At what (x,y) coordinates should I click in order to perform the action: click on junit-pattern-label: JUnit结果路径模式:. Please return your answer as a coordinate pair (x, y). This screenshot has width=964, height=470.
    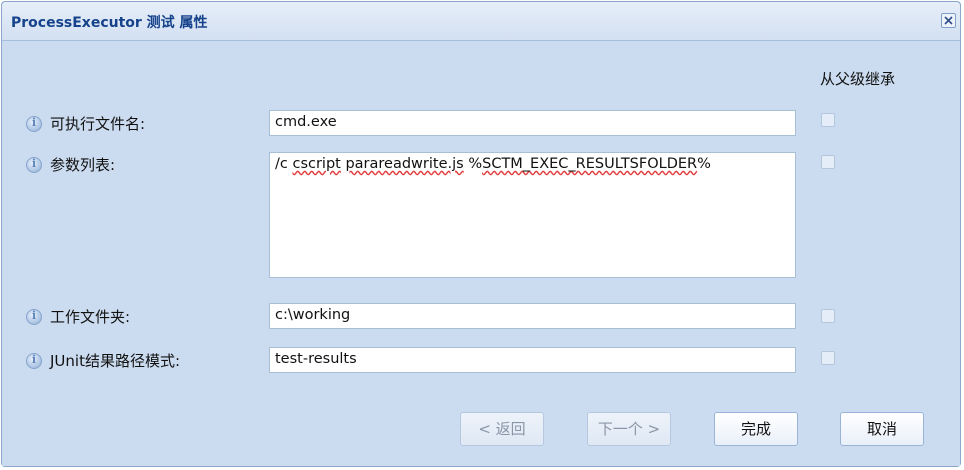
    Looking at the image, I should click on (115, 361).